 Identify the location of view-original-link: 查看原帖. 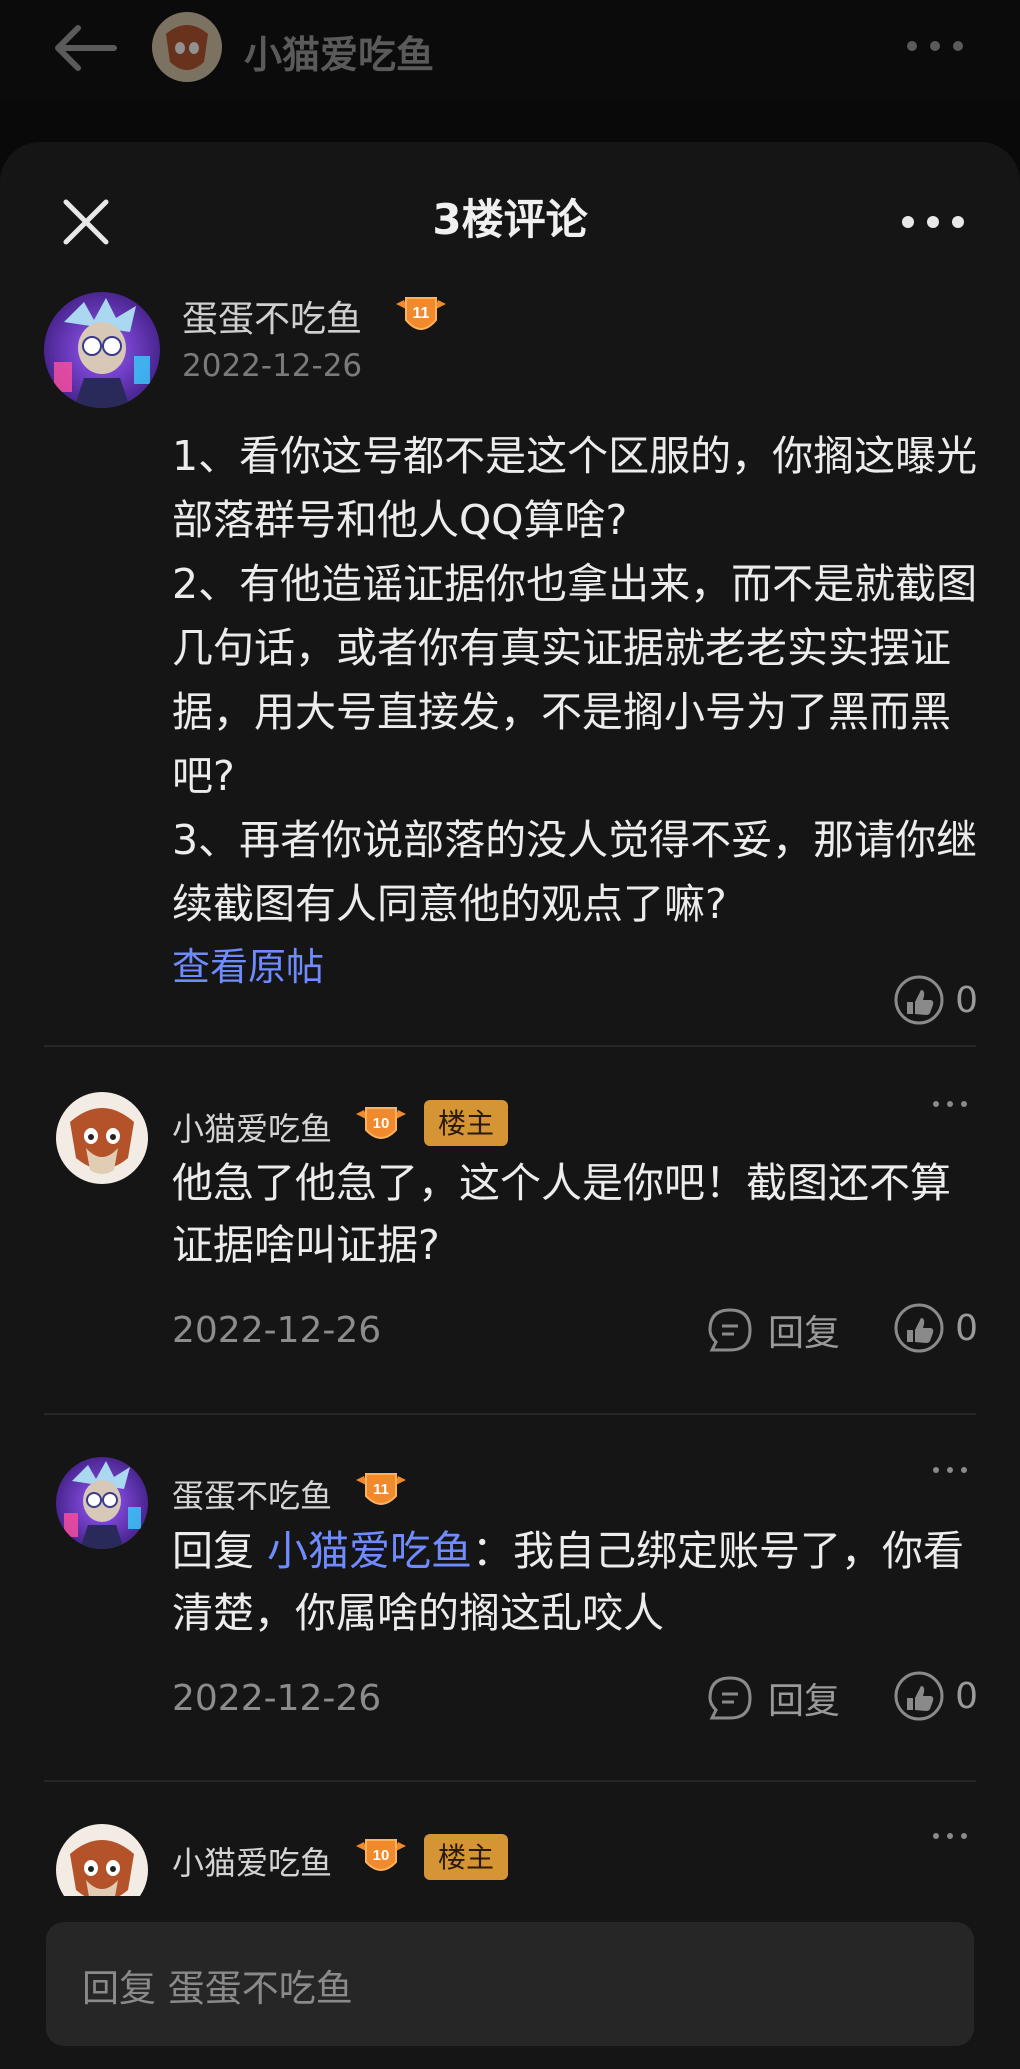
(248, 963).